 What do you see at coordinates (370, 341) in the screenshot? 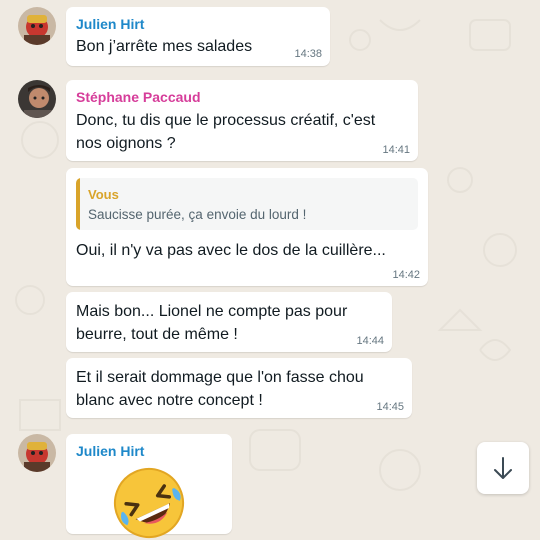
I see `message-time: 14:44` at bounding box center [370, 341].